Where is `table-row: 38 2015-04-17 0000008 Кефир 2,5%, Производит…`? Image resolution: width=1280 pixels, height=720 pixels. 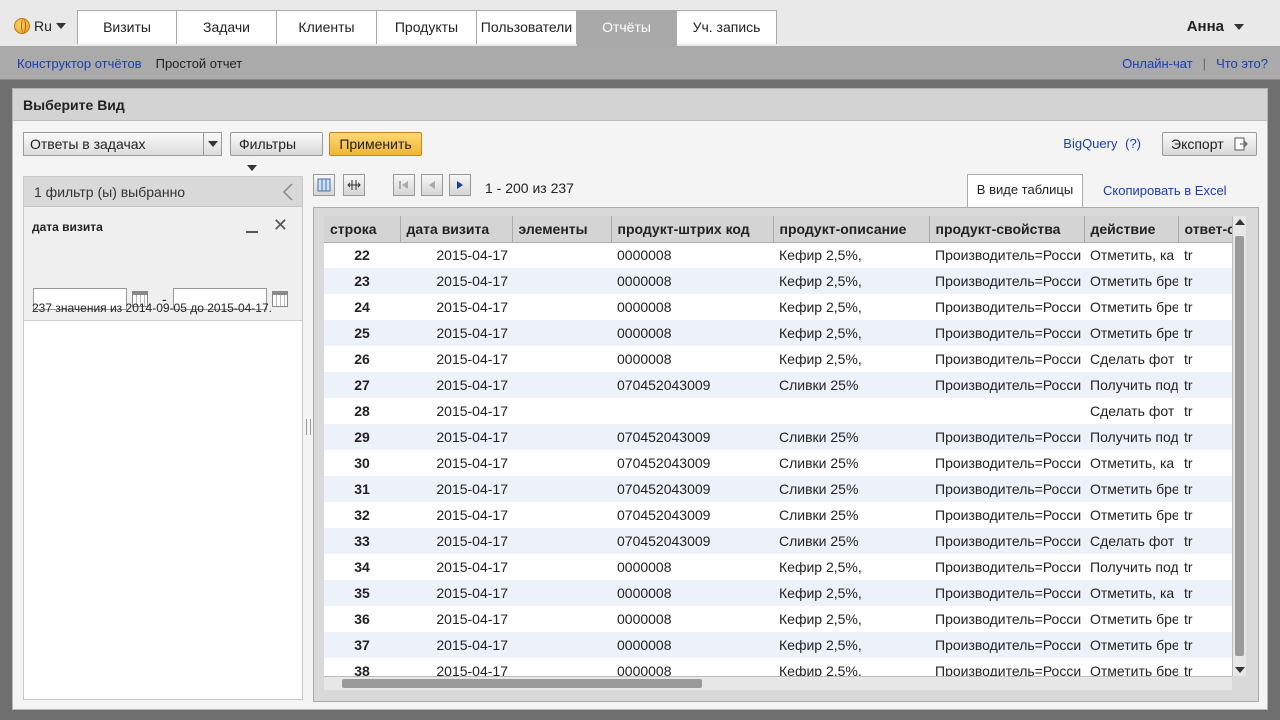
table-row: 38 2015-04-17 0000008 Кефир 2,5%, Производит… is located at coordinates (778, 667).